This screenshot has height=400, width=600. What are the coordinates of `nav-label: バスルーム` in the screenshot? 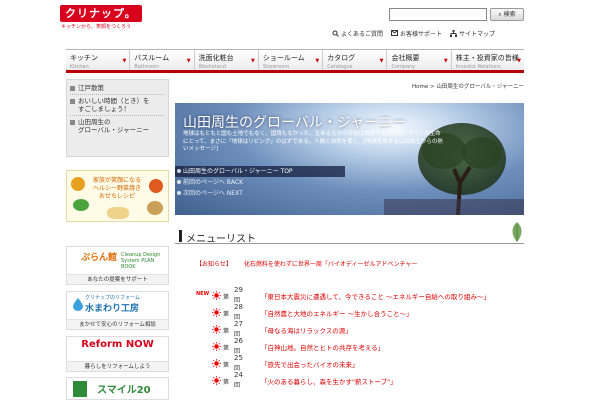 It's located at (152, 58).